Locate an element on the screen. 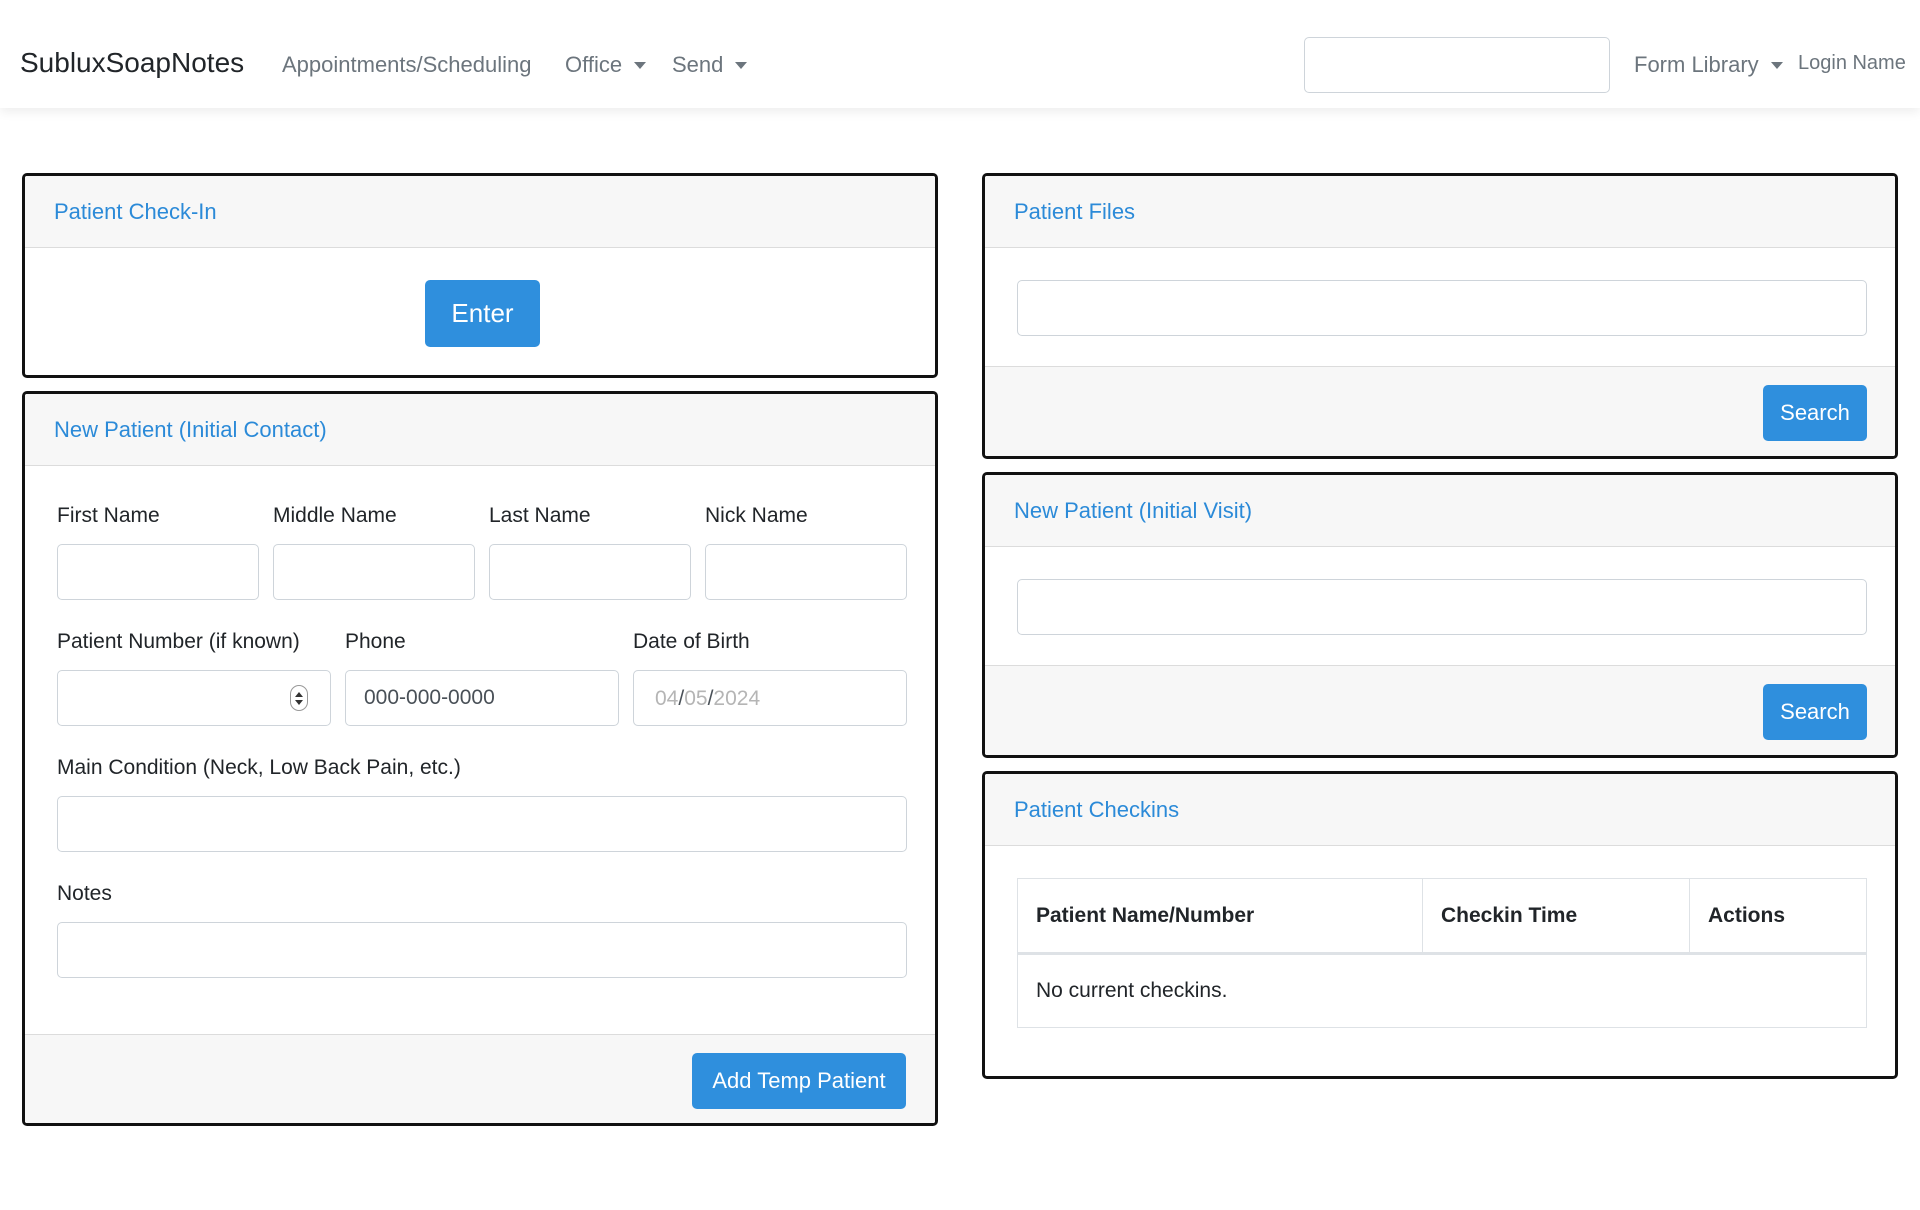 The image size is (1920, 1210). patient-files-card: Patient Files Search is located at coordinates (1440, 316).